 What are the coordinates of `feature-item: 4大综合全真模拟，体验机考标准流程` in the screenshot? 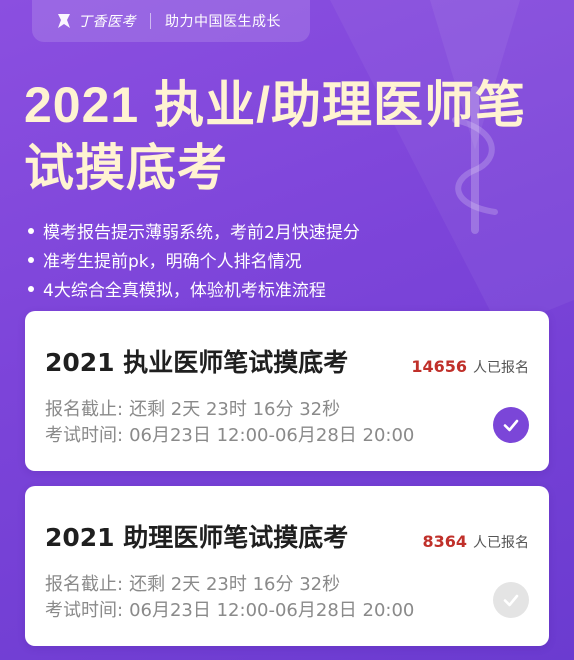 It's located at (194, 288).